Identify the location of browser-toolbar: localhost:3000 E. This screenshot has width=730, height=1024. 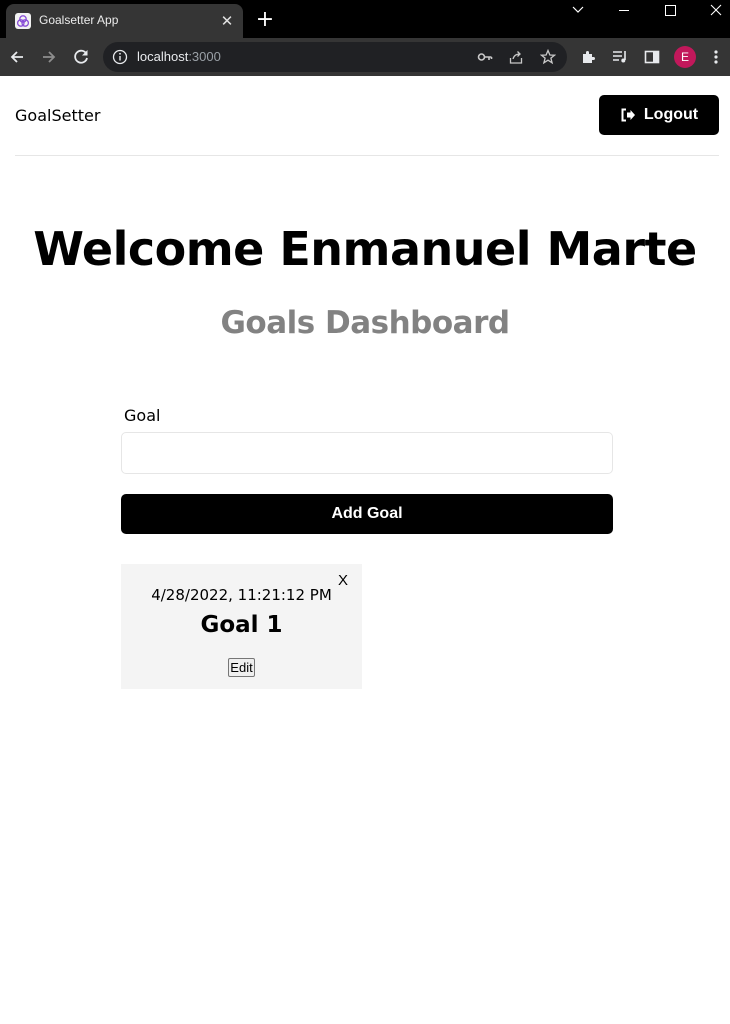
(365, 57).